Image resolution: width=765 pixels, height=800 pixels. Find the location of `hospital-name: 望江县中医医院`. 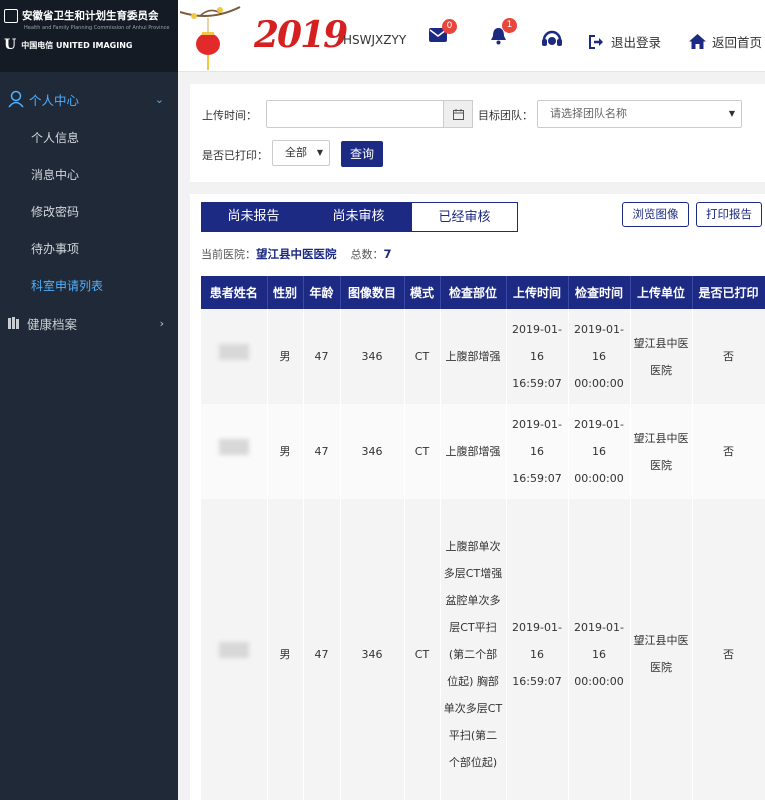

hospital-name: 望江县中医医院 is located at coordinates (296, 254).